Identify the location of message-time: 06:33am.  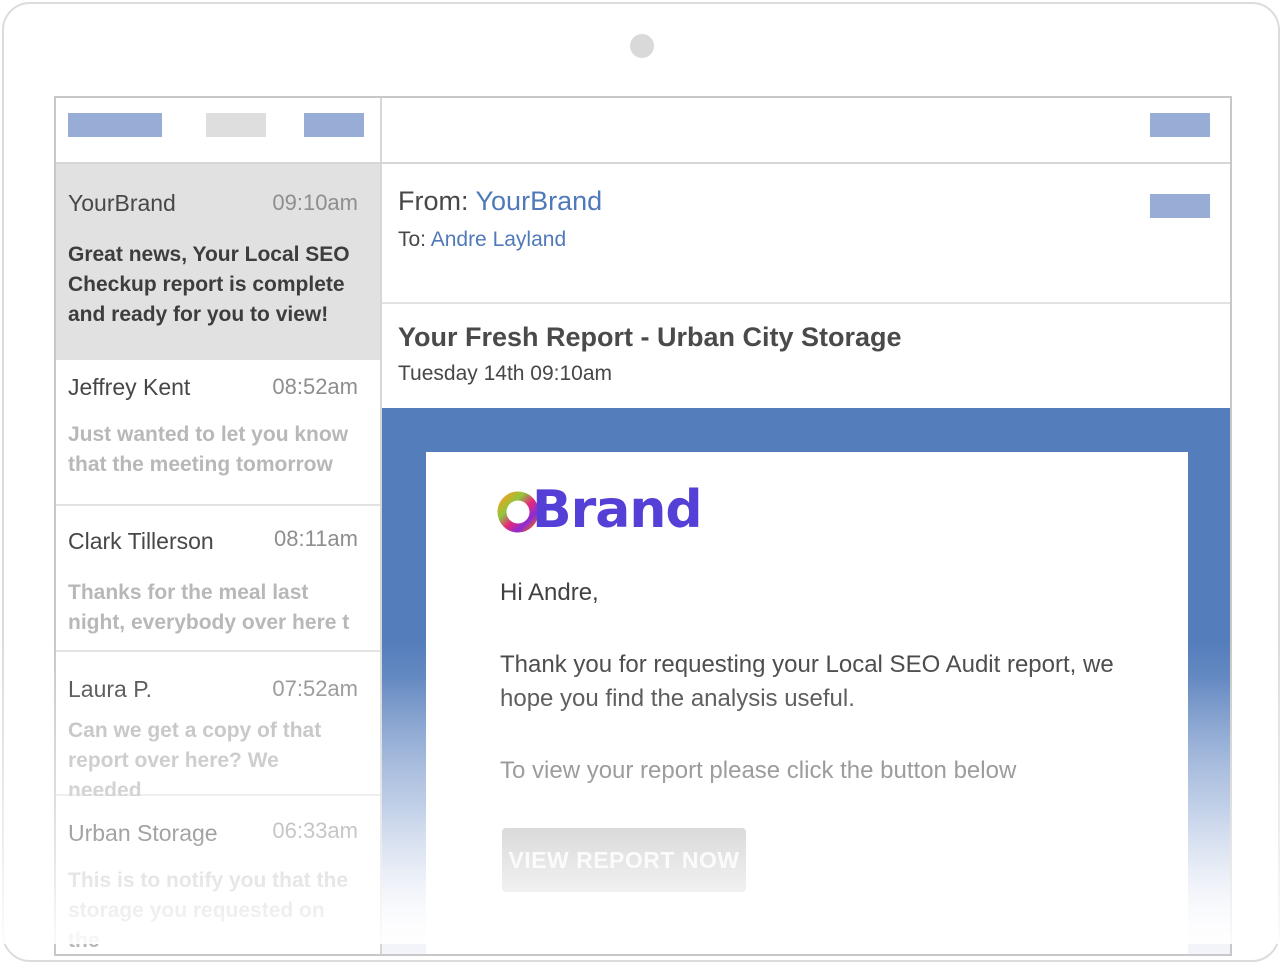
(315, 830).